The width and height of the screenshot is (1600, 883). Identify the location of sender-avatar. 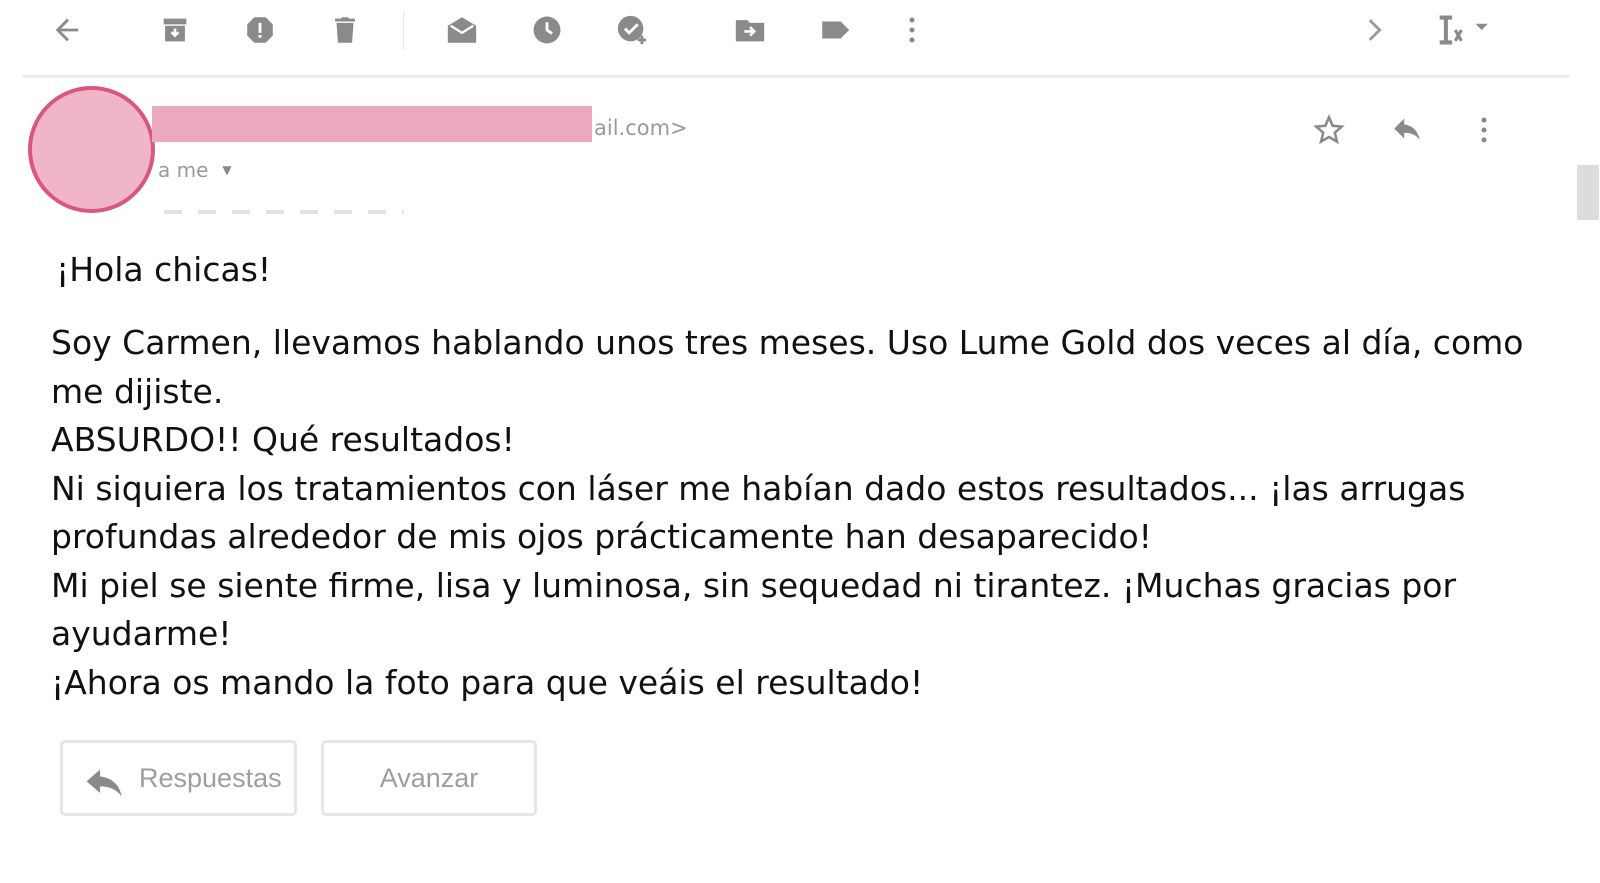
(91, 149).